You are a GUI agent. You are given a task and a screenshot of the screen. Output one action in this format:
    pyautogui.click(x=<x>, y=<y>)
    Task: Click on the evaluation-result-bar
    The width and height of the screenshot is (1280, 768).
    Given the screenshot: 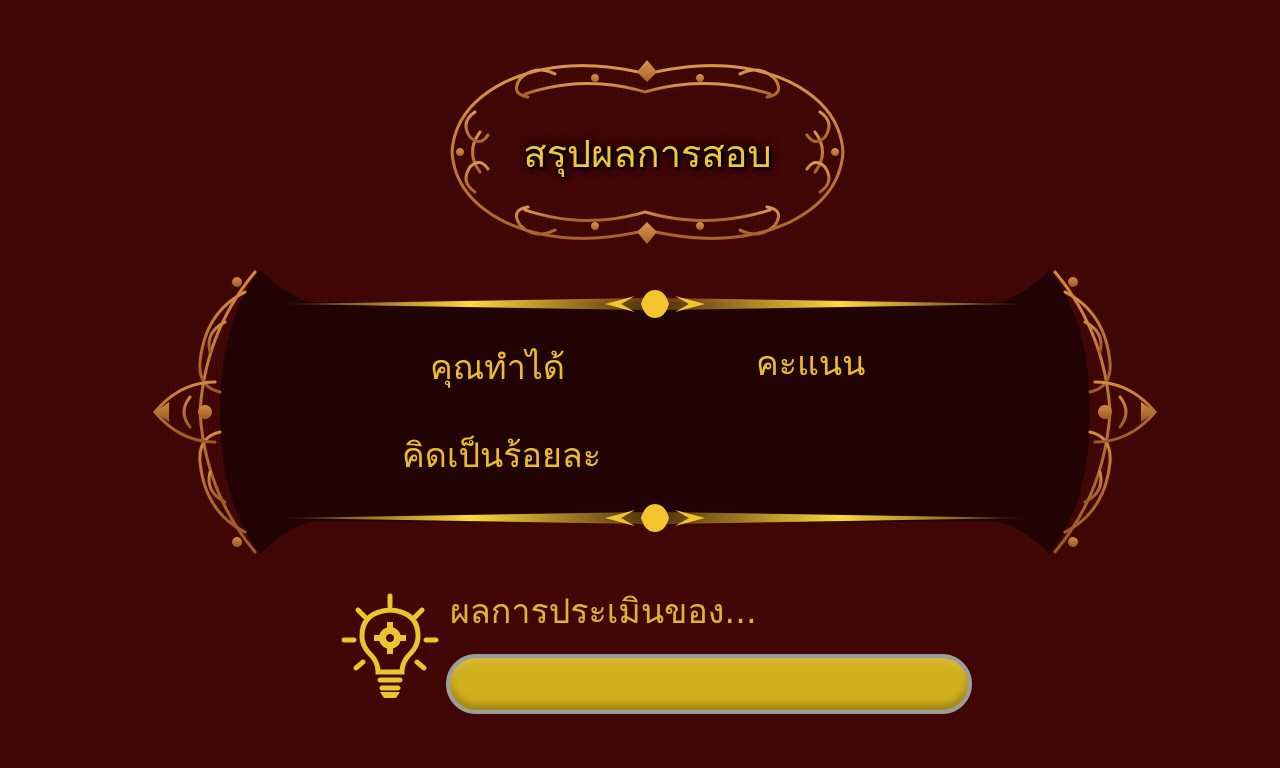 What is the action you would take?
    pyautogui.click(x=709, y=684)
    